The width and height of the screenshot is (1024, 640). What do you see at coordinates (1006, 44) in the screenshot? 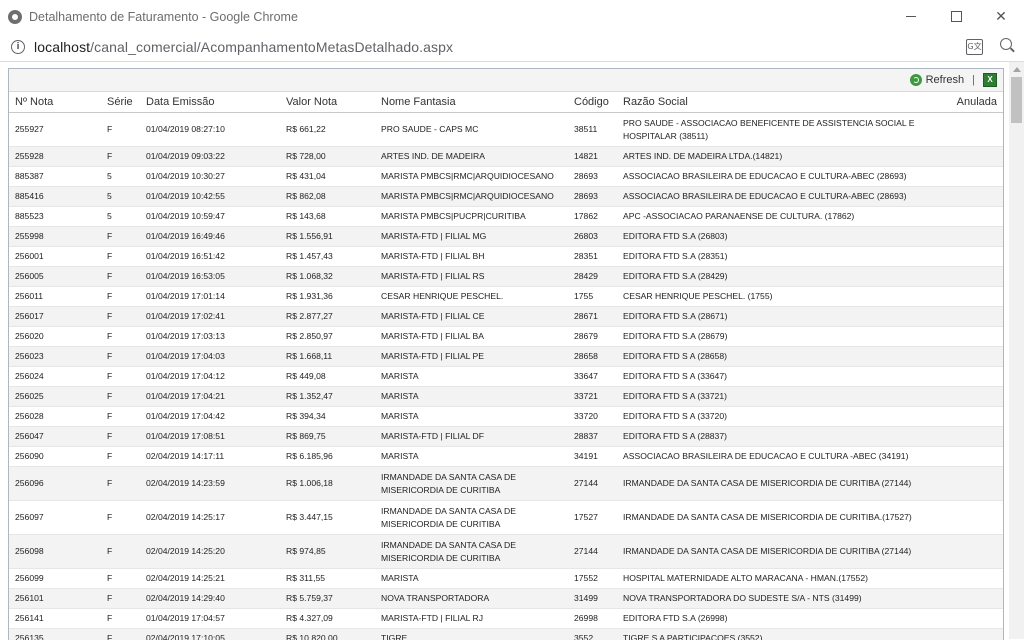
I see `zoom-icon` at bounding box center [1006, 44].